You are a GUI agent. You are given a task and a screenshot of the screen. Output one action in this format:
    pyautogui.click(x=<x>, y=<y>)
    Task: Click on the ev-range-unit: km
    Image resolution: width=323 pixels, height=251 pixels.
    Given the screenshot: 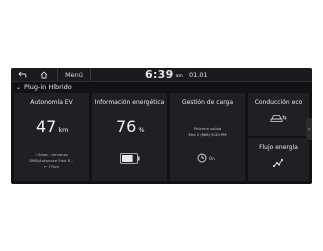 What is the action you would take?
    pyautogui.click(x=63, y=130)
    